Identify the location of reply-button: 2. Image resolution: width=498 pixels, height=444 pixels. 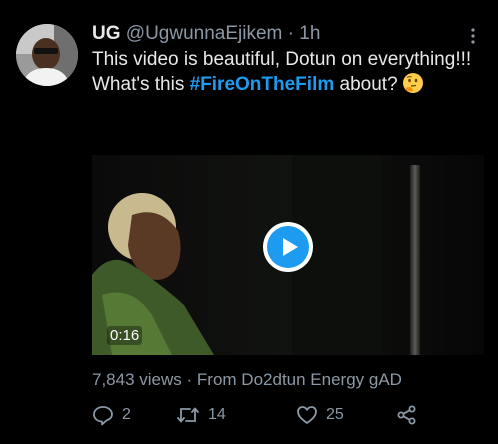
(111, 415).